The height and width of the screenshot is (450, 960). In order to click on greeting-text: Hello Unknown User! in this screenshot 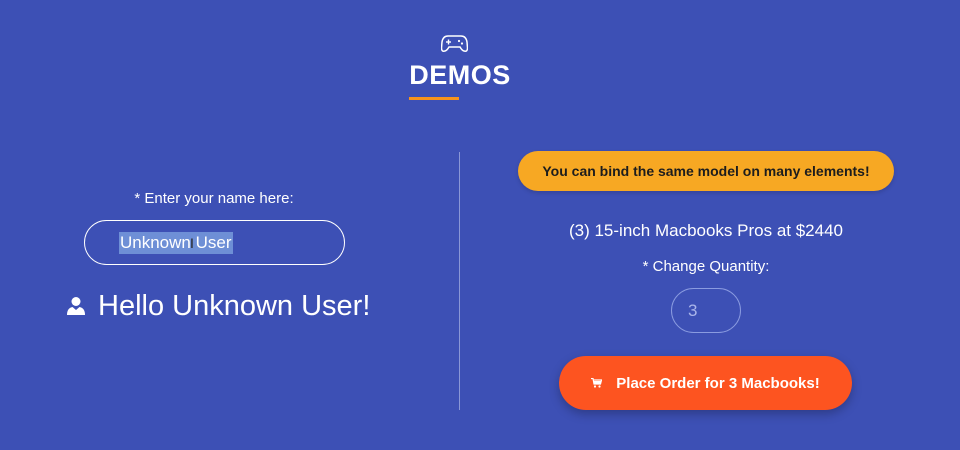, I will do `click(234, 305)`.